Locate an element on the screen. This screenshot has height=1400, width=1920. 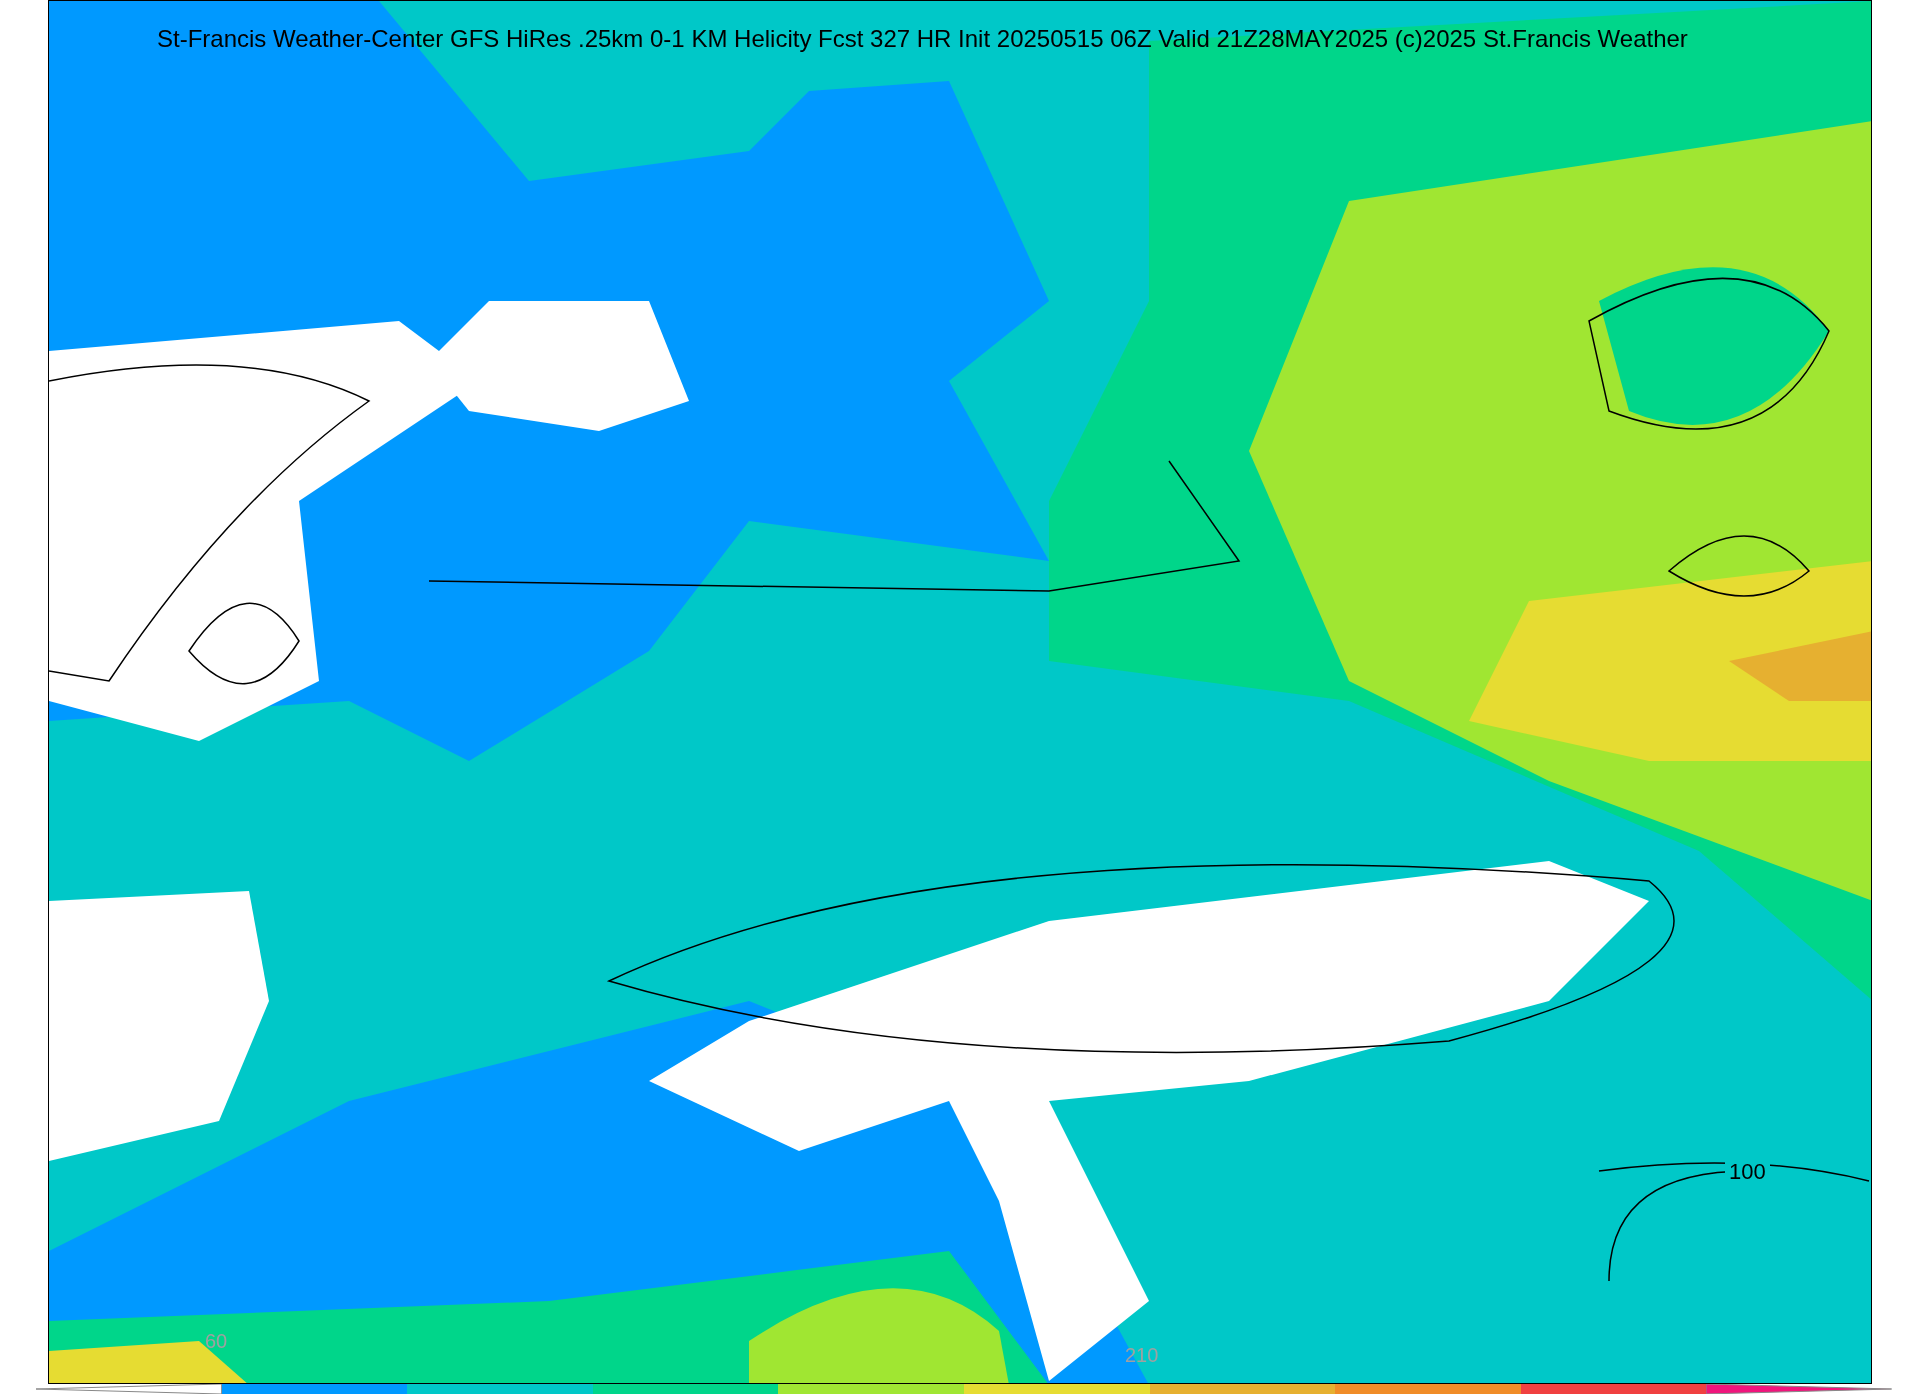
map-title: St-Francis Weather-Center GFS HiRes .25km 0-1 KM Helicity Fcst 327 HR Init 20250515 06Z Valid 21Z28MAY2025 (c)2025 St.Francis Weather is located at coordinates (922, 39).